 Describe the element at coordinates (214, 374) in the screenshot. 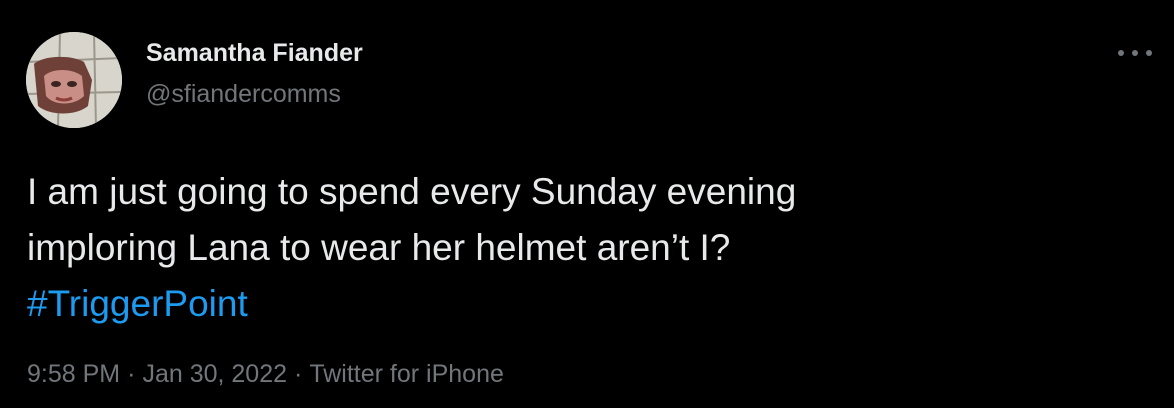

I see `tweet-date: Jan 30, 2022` at that location.